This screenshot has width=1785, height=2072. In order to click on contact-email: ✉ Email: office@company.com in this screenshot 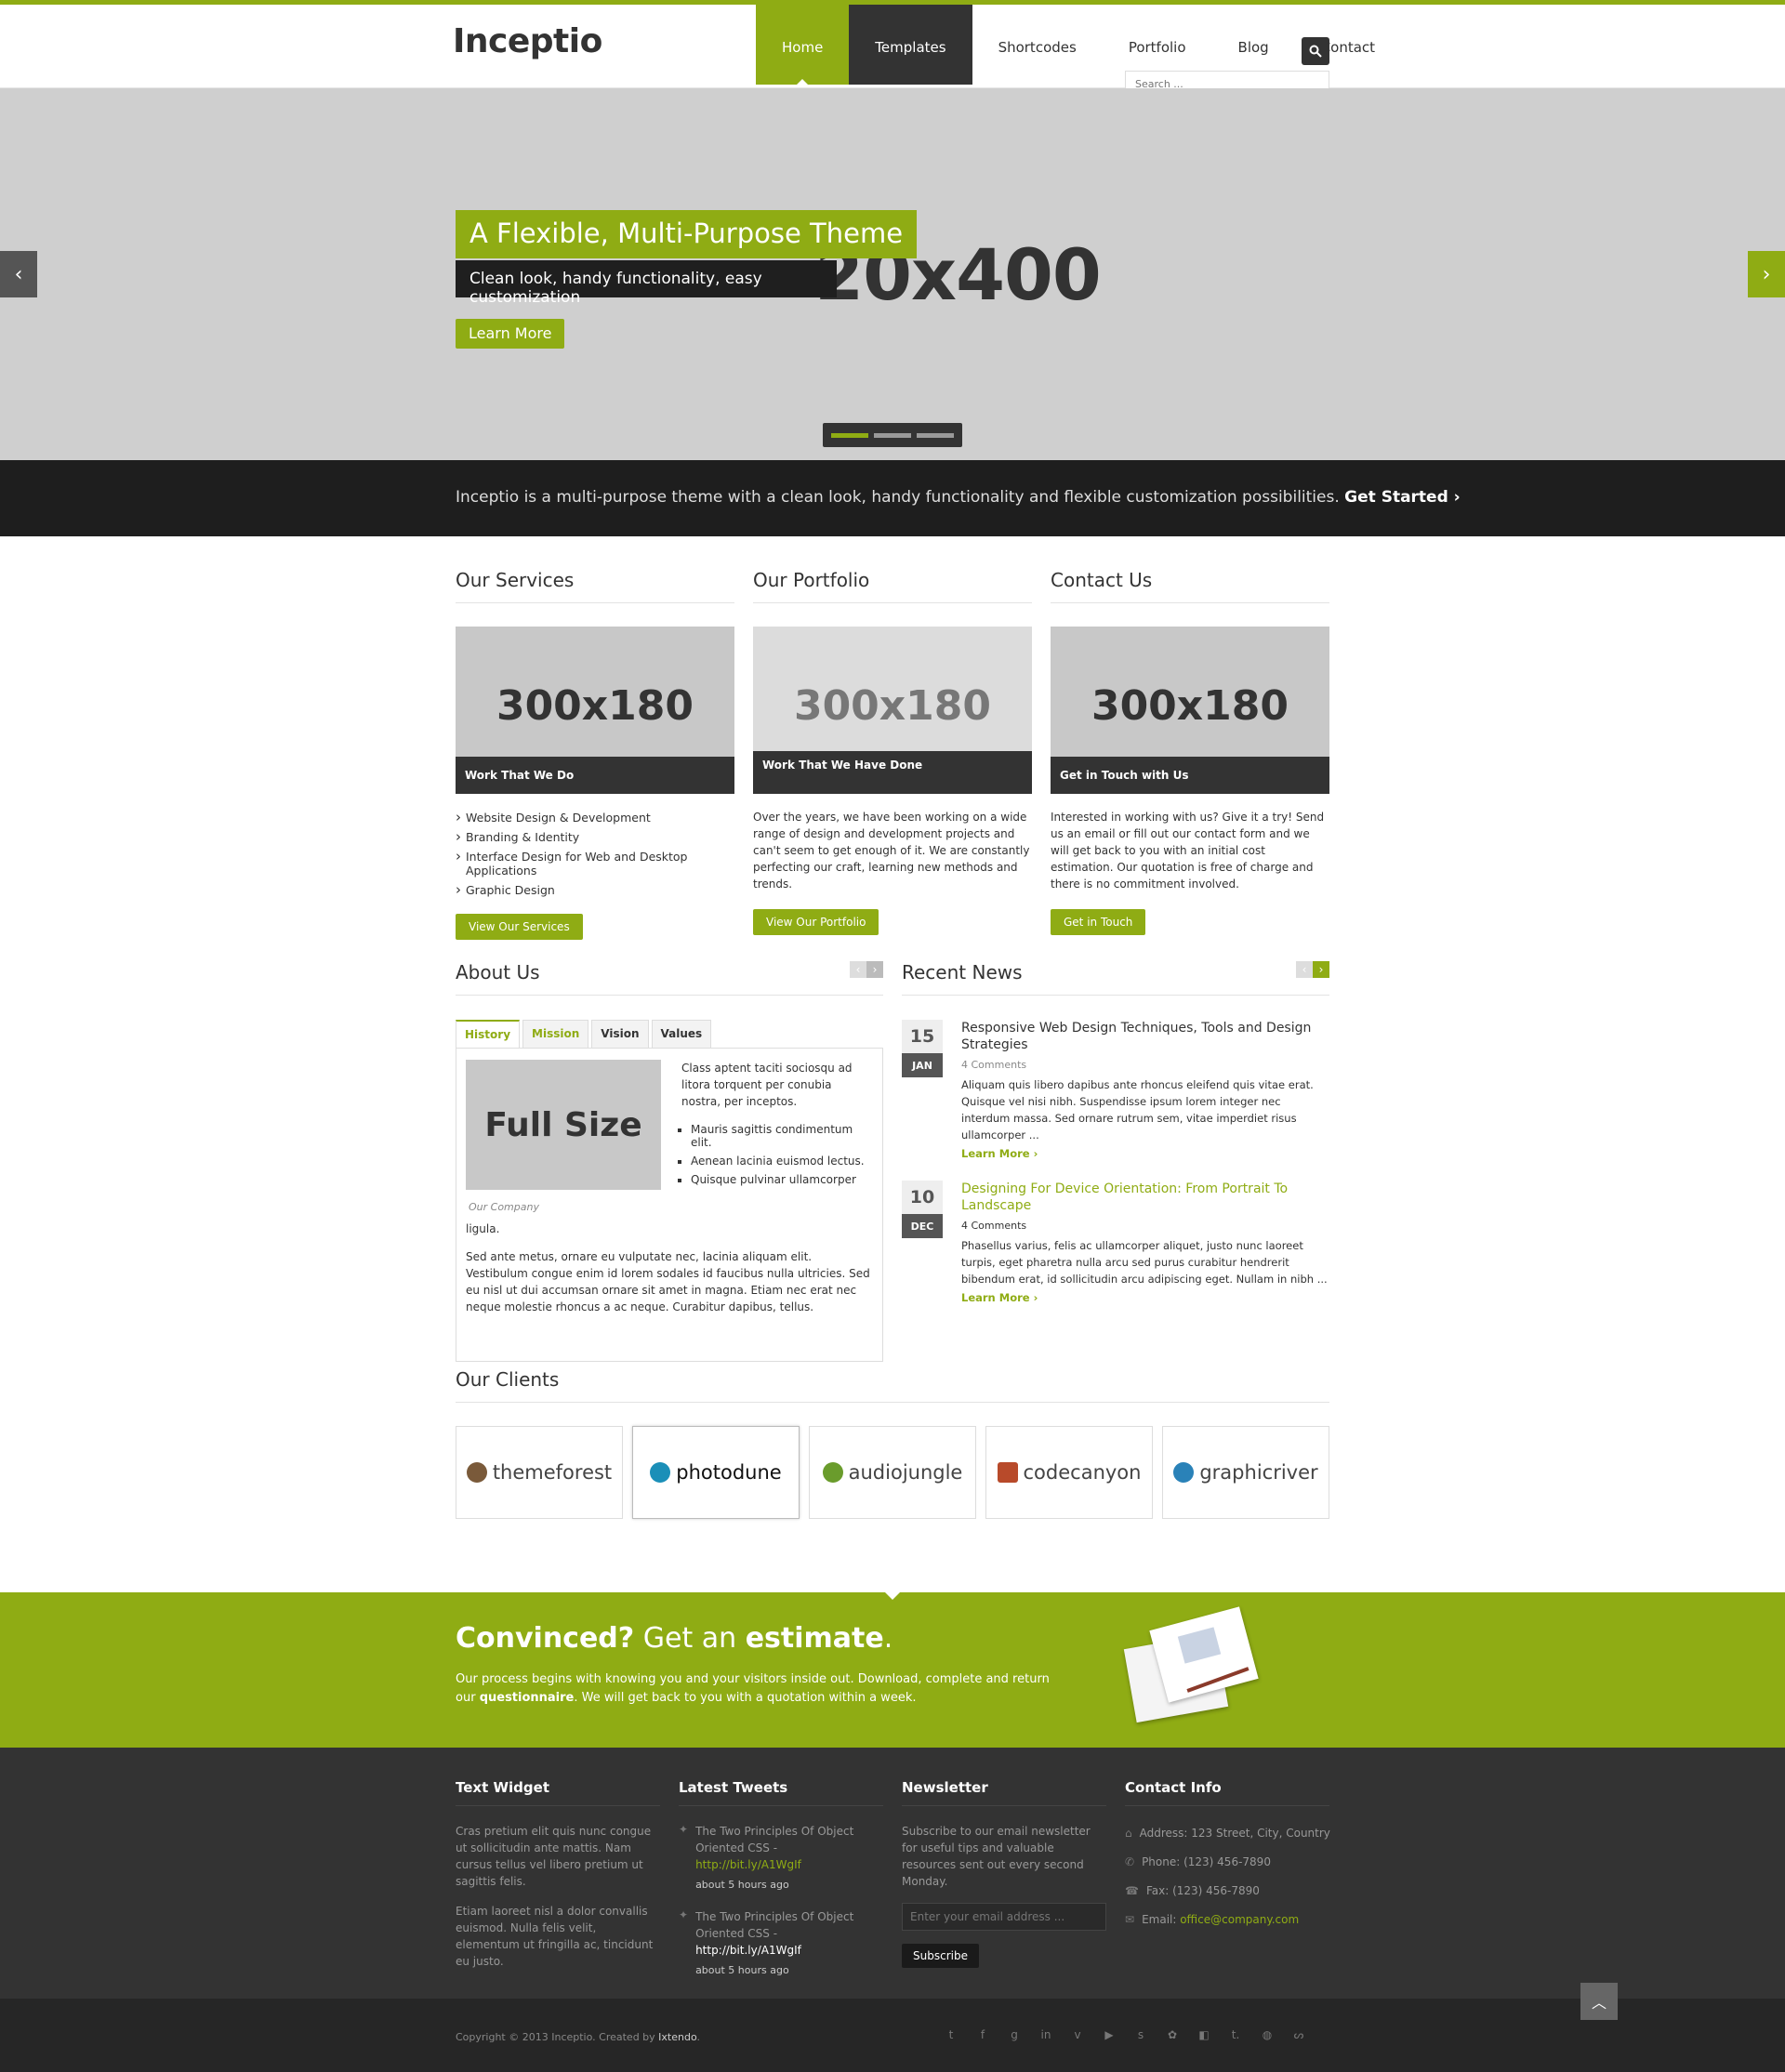, I will do `click(1227, 1919)`.